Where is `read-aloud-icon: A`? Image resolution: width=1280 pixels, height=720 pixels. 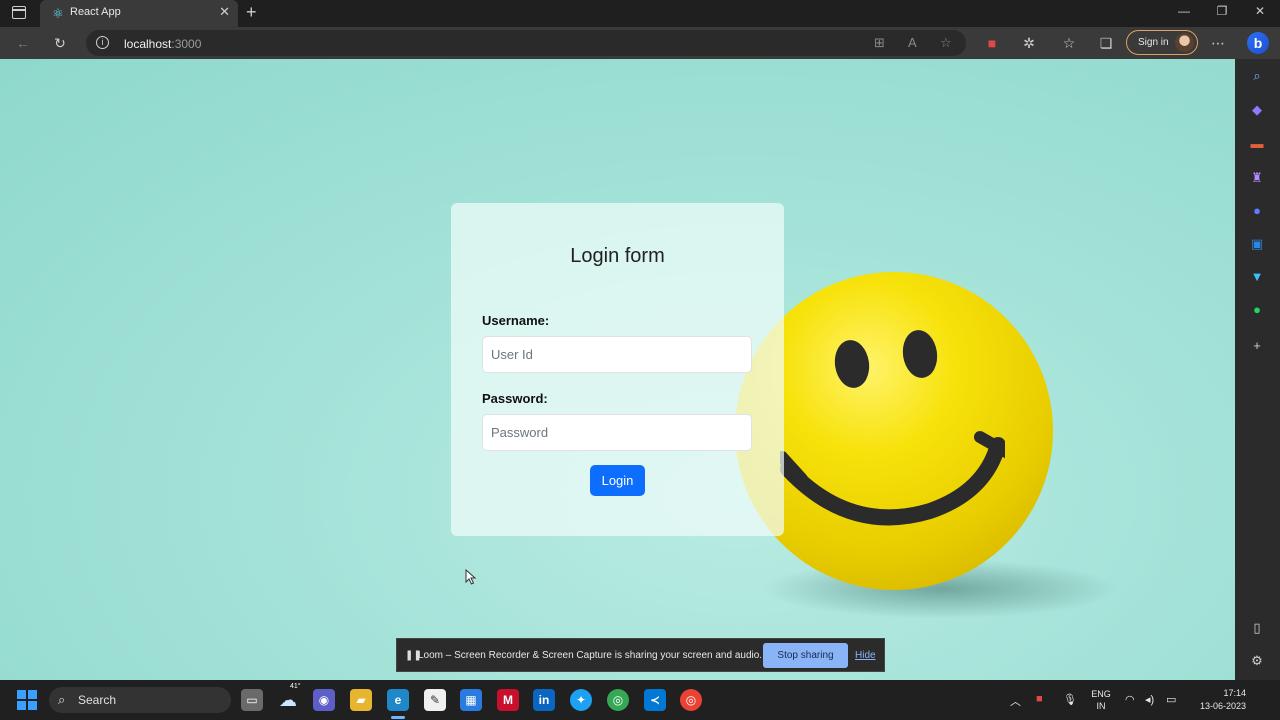 read-aloud-icon: A is located at coordinates (912, 42).